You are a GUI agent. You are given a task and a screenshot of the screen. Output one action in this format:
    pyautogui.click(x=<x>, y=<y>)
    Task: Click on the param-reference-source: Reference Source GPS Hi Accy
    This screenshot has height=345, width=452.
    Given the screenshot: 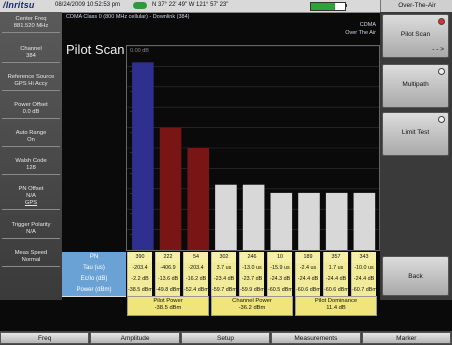 What is the action you would take?
    pyautogui.click(x=31, y=82)
    